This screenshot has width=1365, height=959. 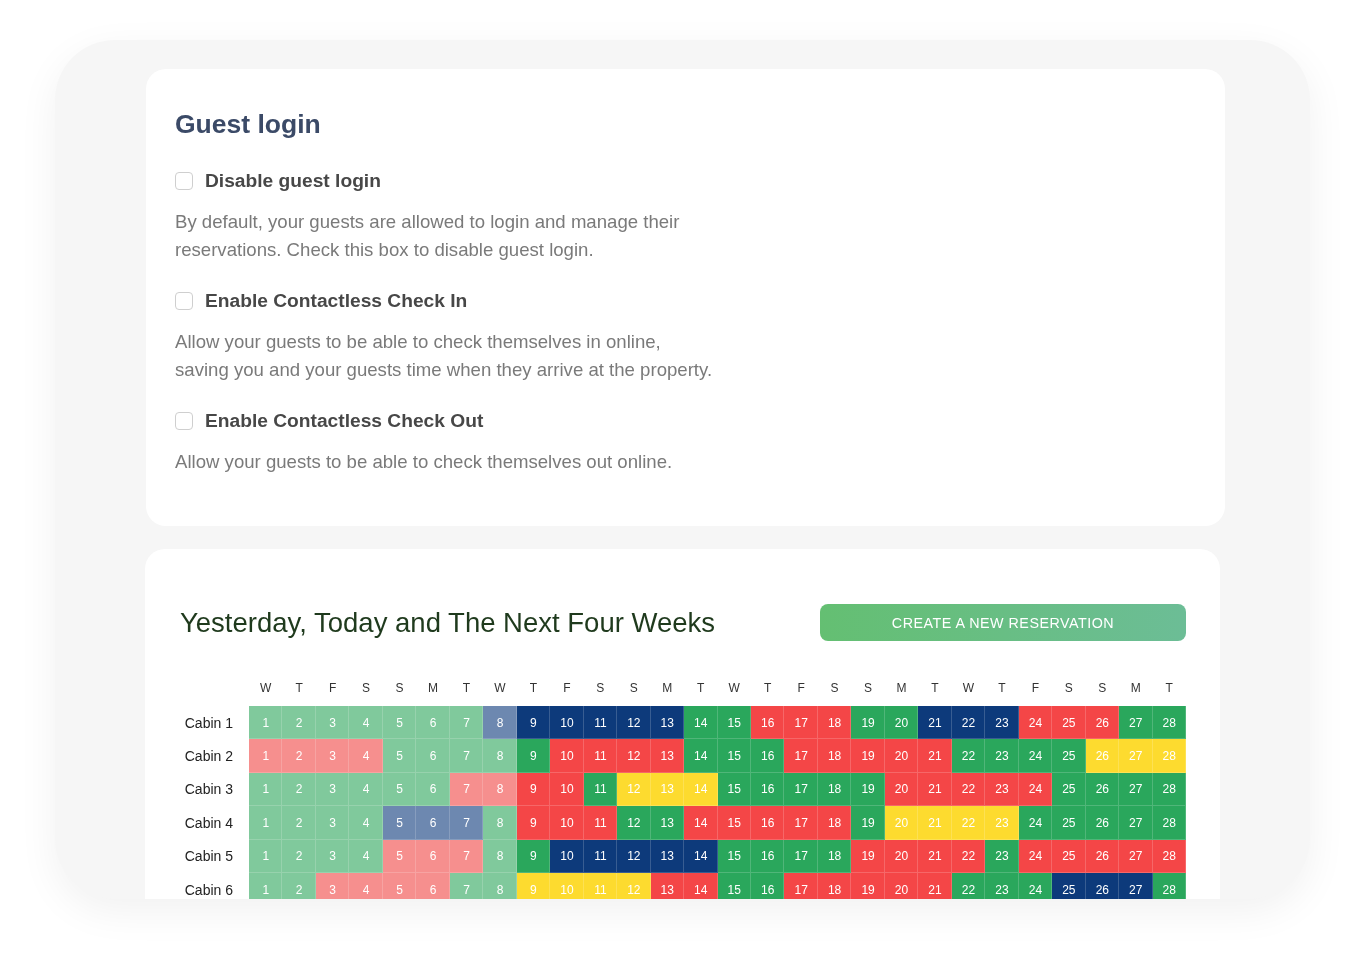 I want to click on day-cell: 22, so click(x=968, y=823).